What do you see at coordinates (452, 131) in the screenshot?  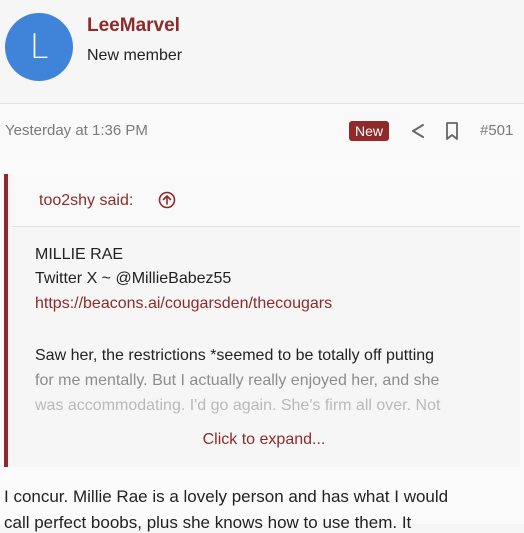 I see `bookmark-icon` at bounding box center [452, 131].